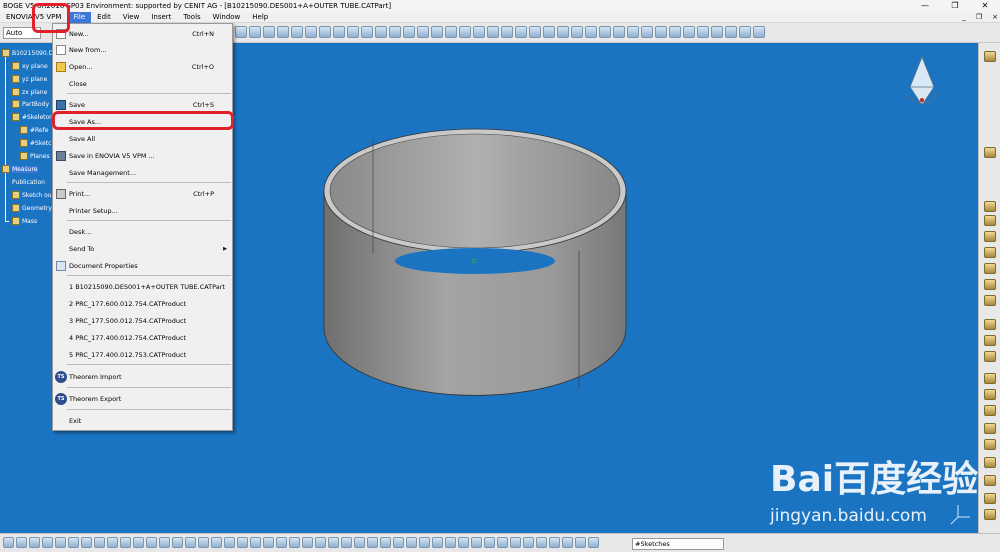 The height and width of the screenshot is (552, 1000). Describe the element at coordinates (142, 377) in the screenshot. I see `menu-item-theorem-import: TS Theorem Import` at that location.